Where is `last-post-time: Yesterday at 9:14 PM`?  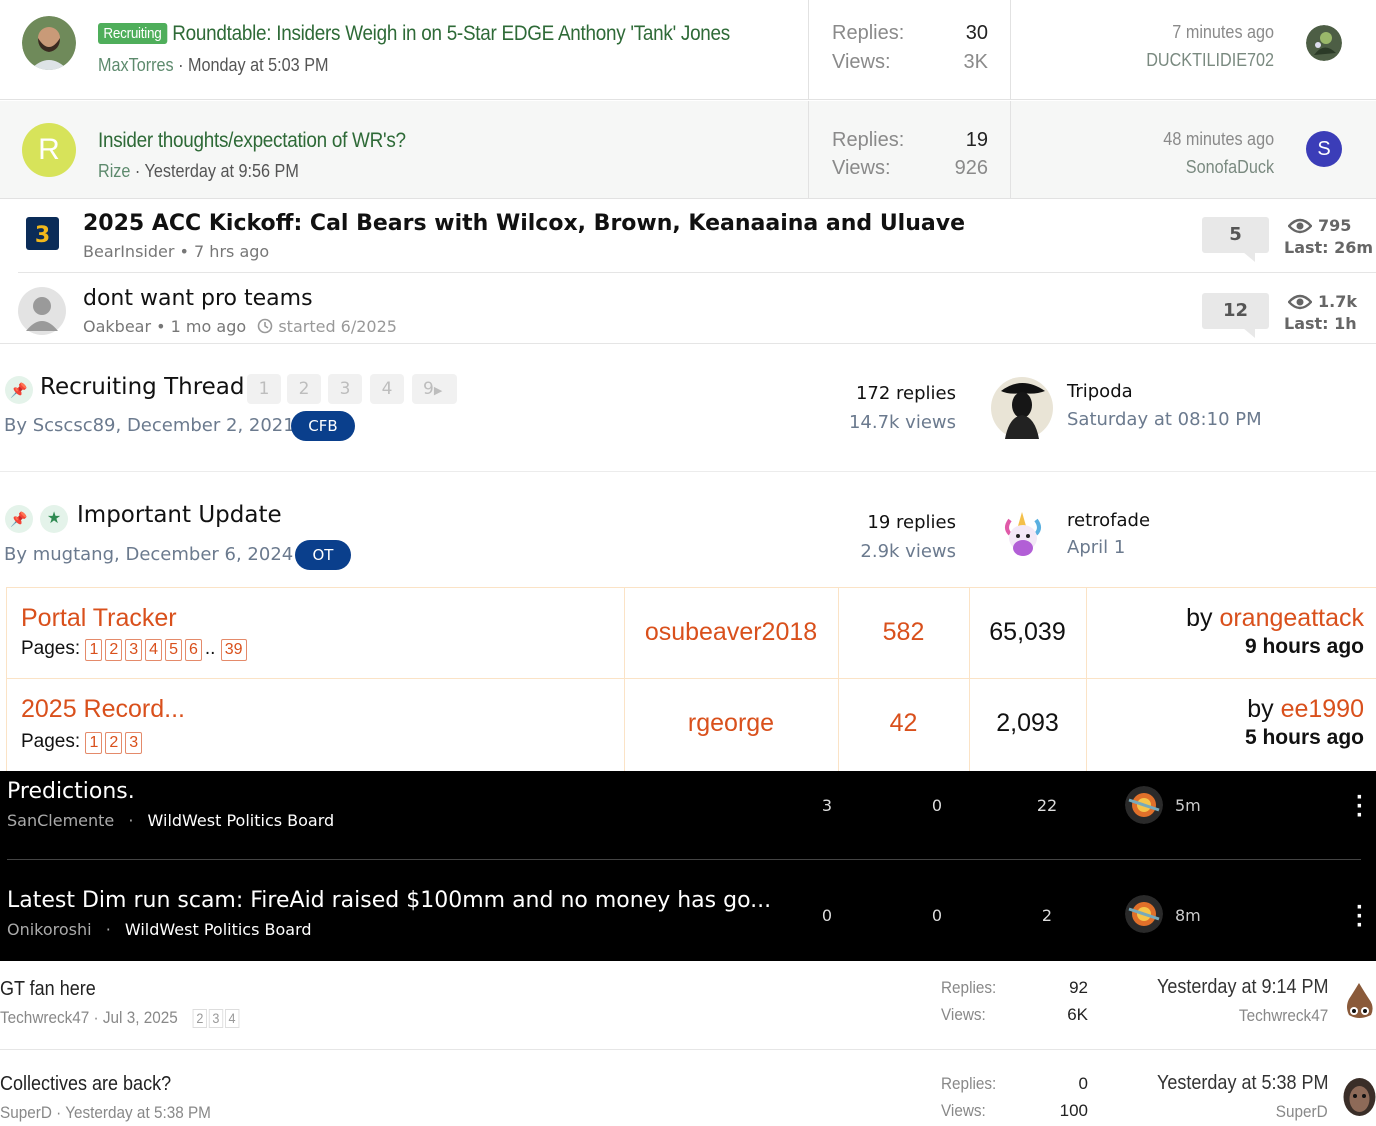 last-post-time: Yesterday at 9:14 PM is located at coordinates (1242, 987).